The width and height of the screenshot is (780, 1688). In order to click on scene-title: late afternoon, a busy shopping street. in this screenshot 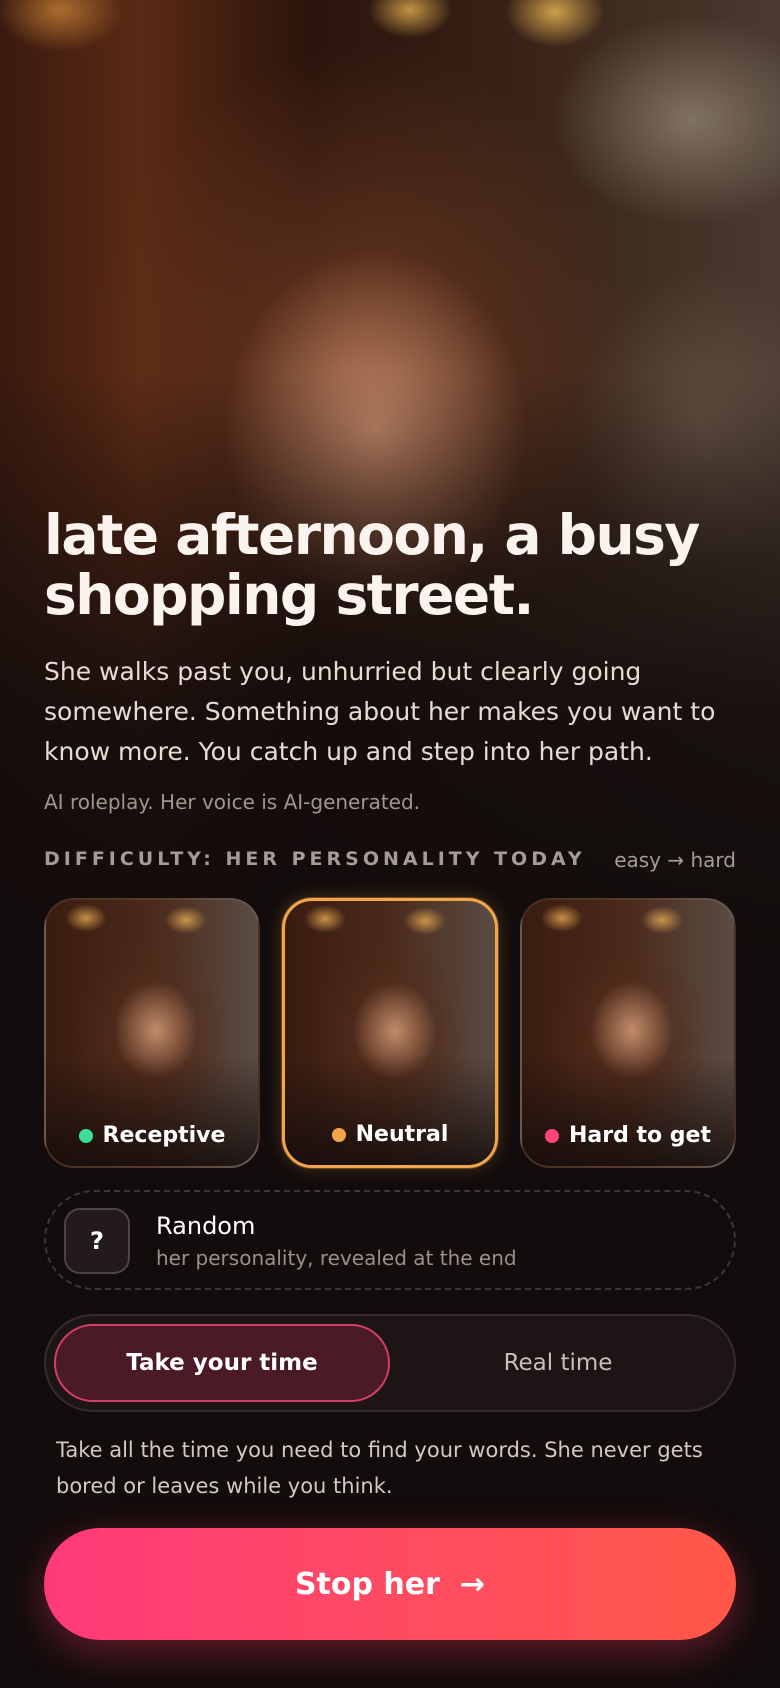, I will do `click(372, 565)`.